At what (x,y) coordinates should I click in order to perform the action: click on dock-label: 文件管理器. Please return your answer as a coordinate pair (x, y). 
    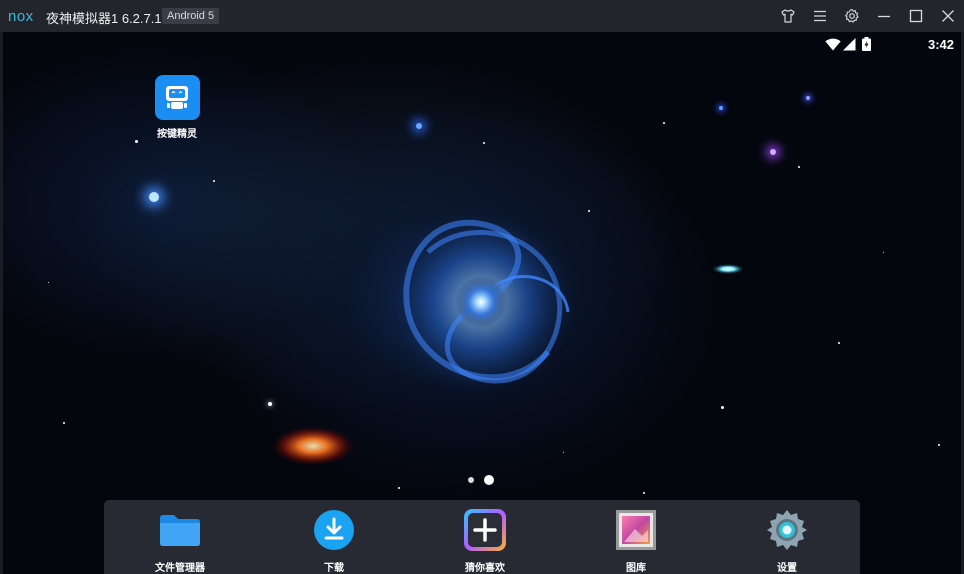
    Looking at the image, I should click on (180, 568).